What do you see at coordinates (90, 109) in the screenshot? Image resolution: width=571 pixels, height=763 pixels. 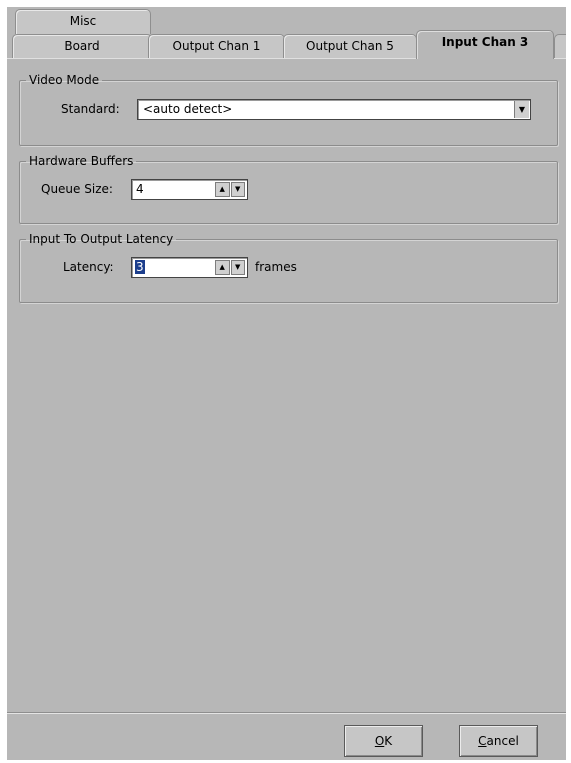 I see `standard-label: Standard:` at bounding box center [90, 109].